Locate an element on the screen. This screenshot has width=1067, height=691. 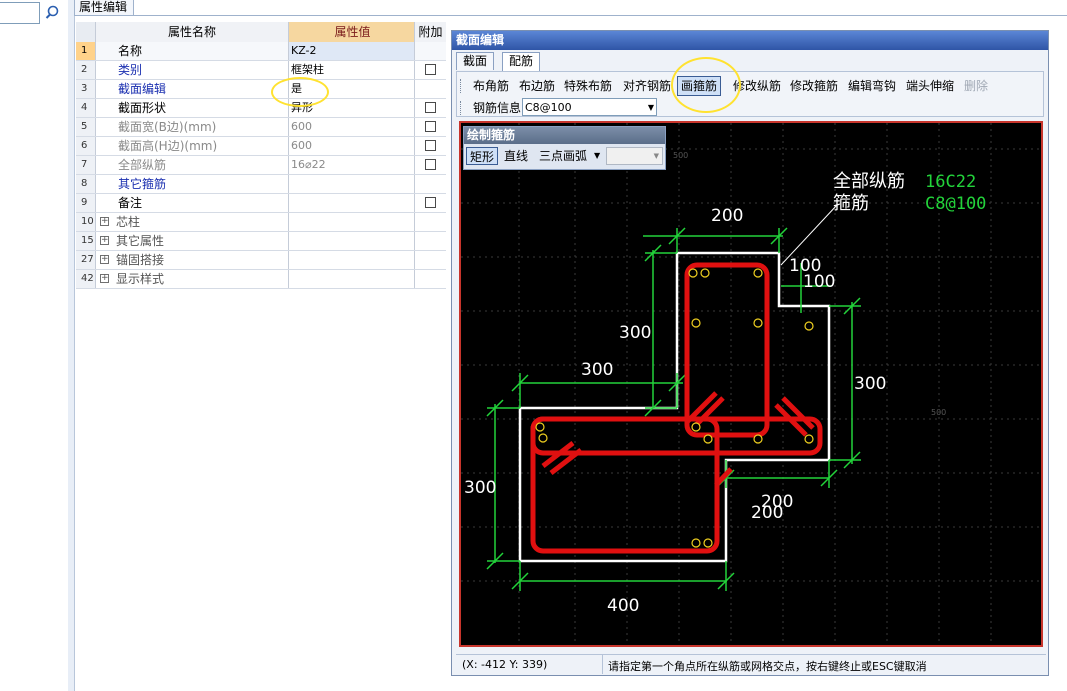
grid-row: 2 类别 框架柱 is located at coordinates (261, 70).